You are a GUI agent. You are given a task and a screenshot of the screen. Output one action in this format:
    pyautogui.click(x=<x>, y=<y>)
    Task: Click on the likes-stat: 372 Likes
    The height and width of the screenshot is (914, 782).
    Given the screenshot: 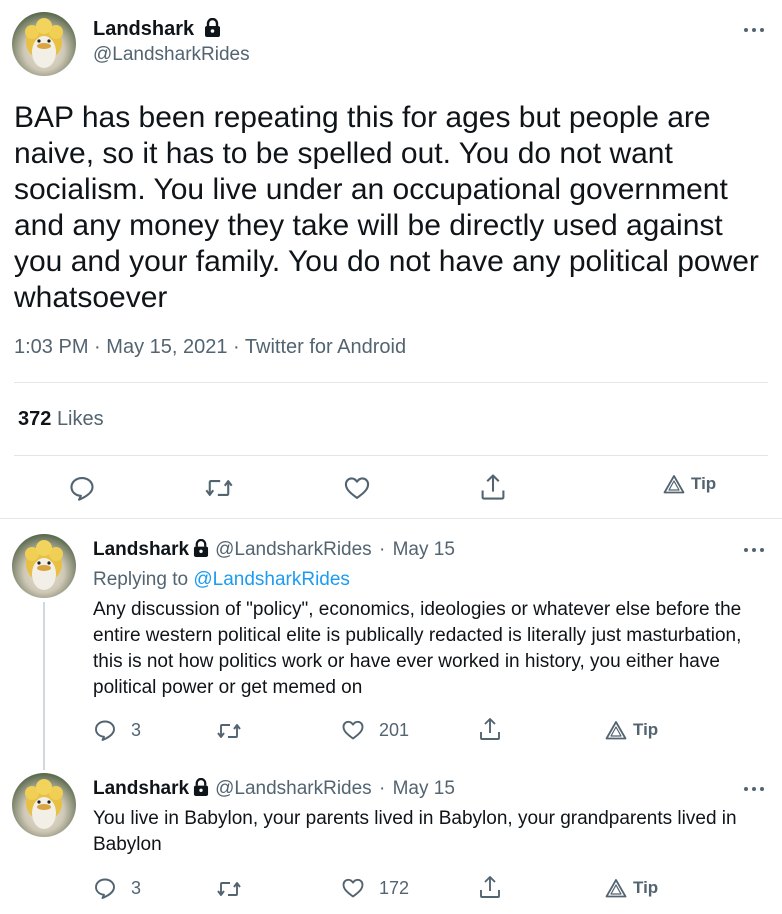 What is the action you would take?
    pyautogui.click(x=61, y=419)
    